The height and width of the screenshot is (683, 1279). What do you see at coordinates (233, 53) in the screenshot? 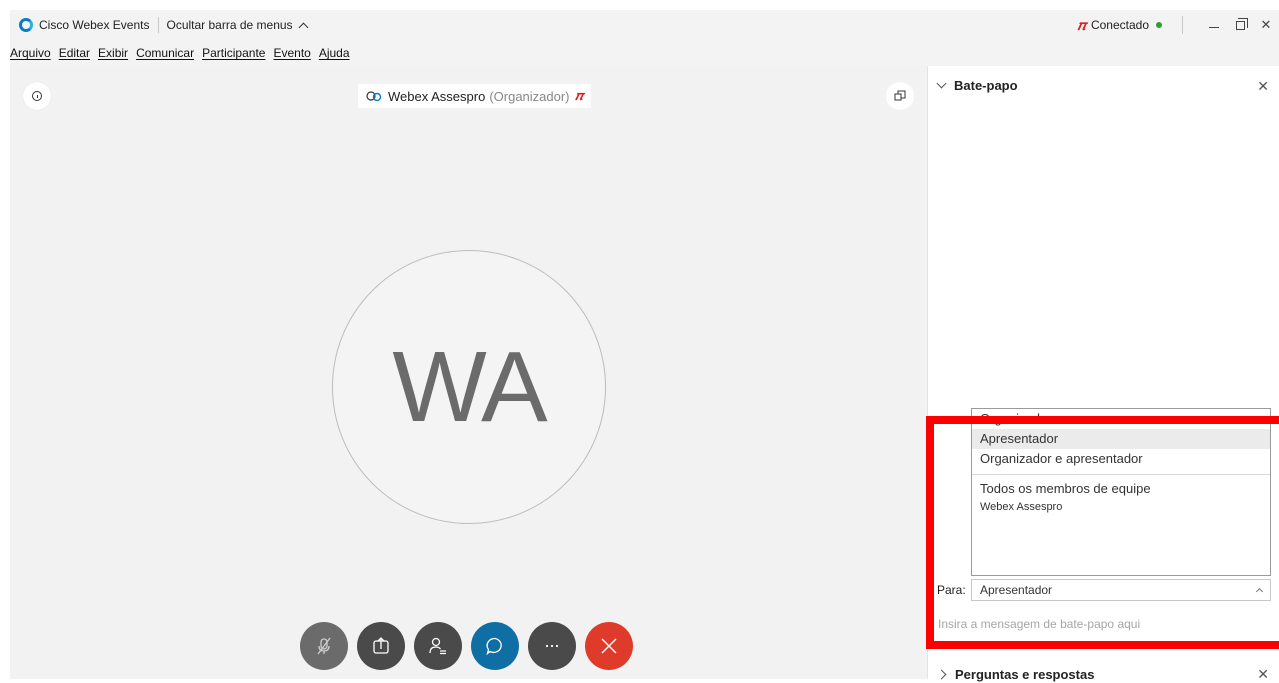
I see `menu-participante: Participante` at bounding box center [233, 53].